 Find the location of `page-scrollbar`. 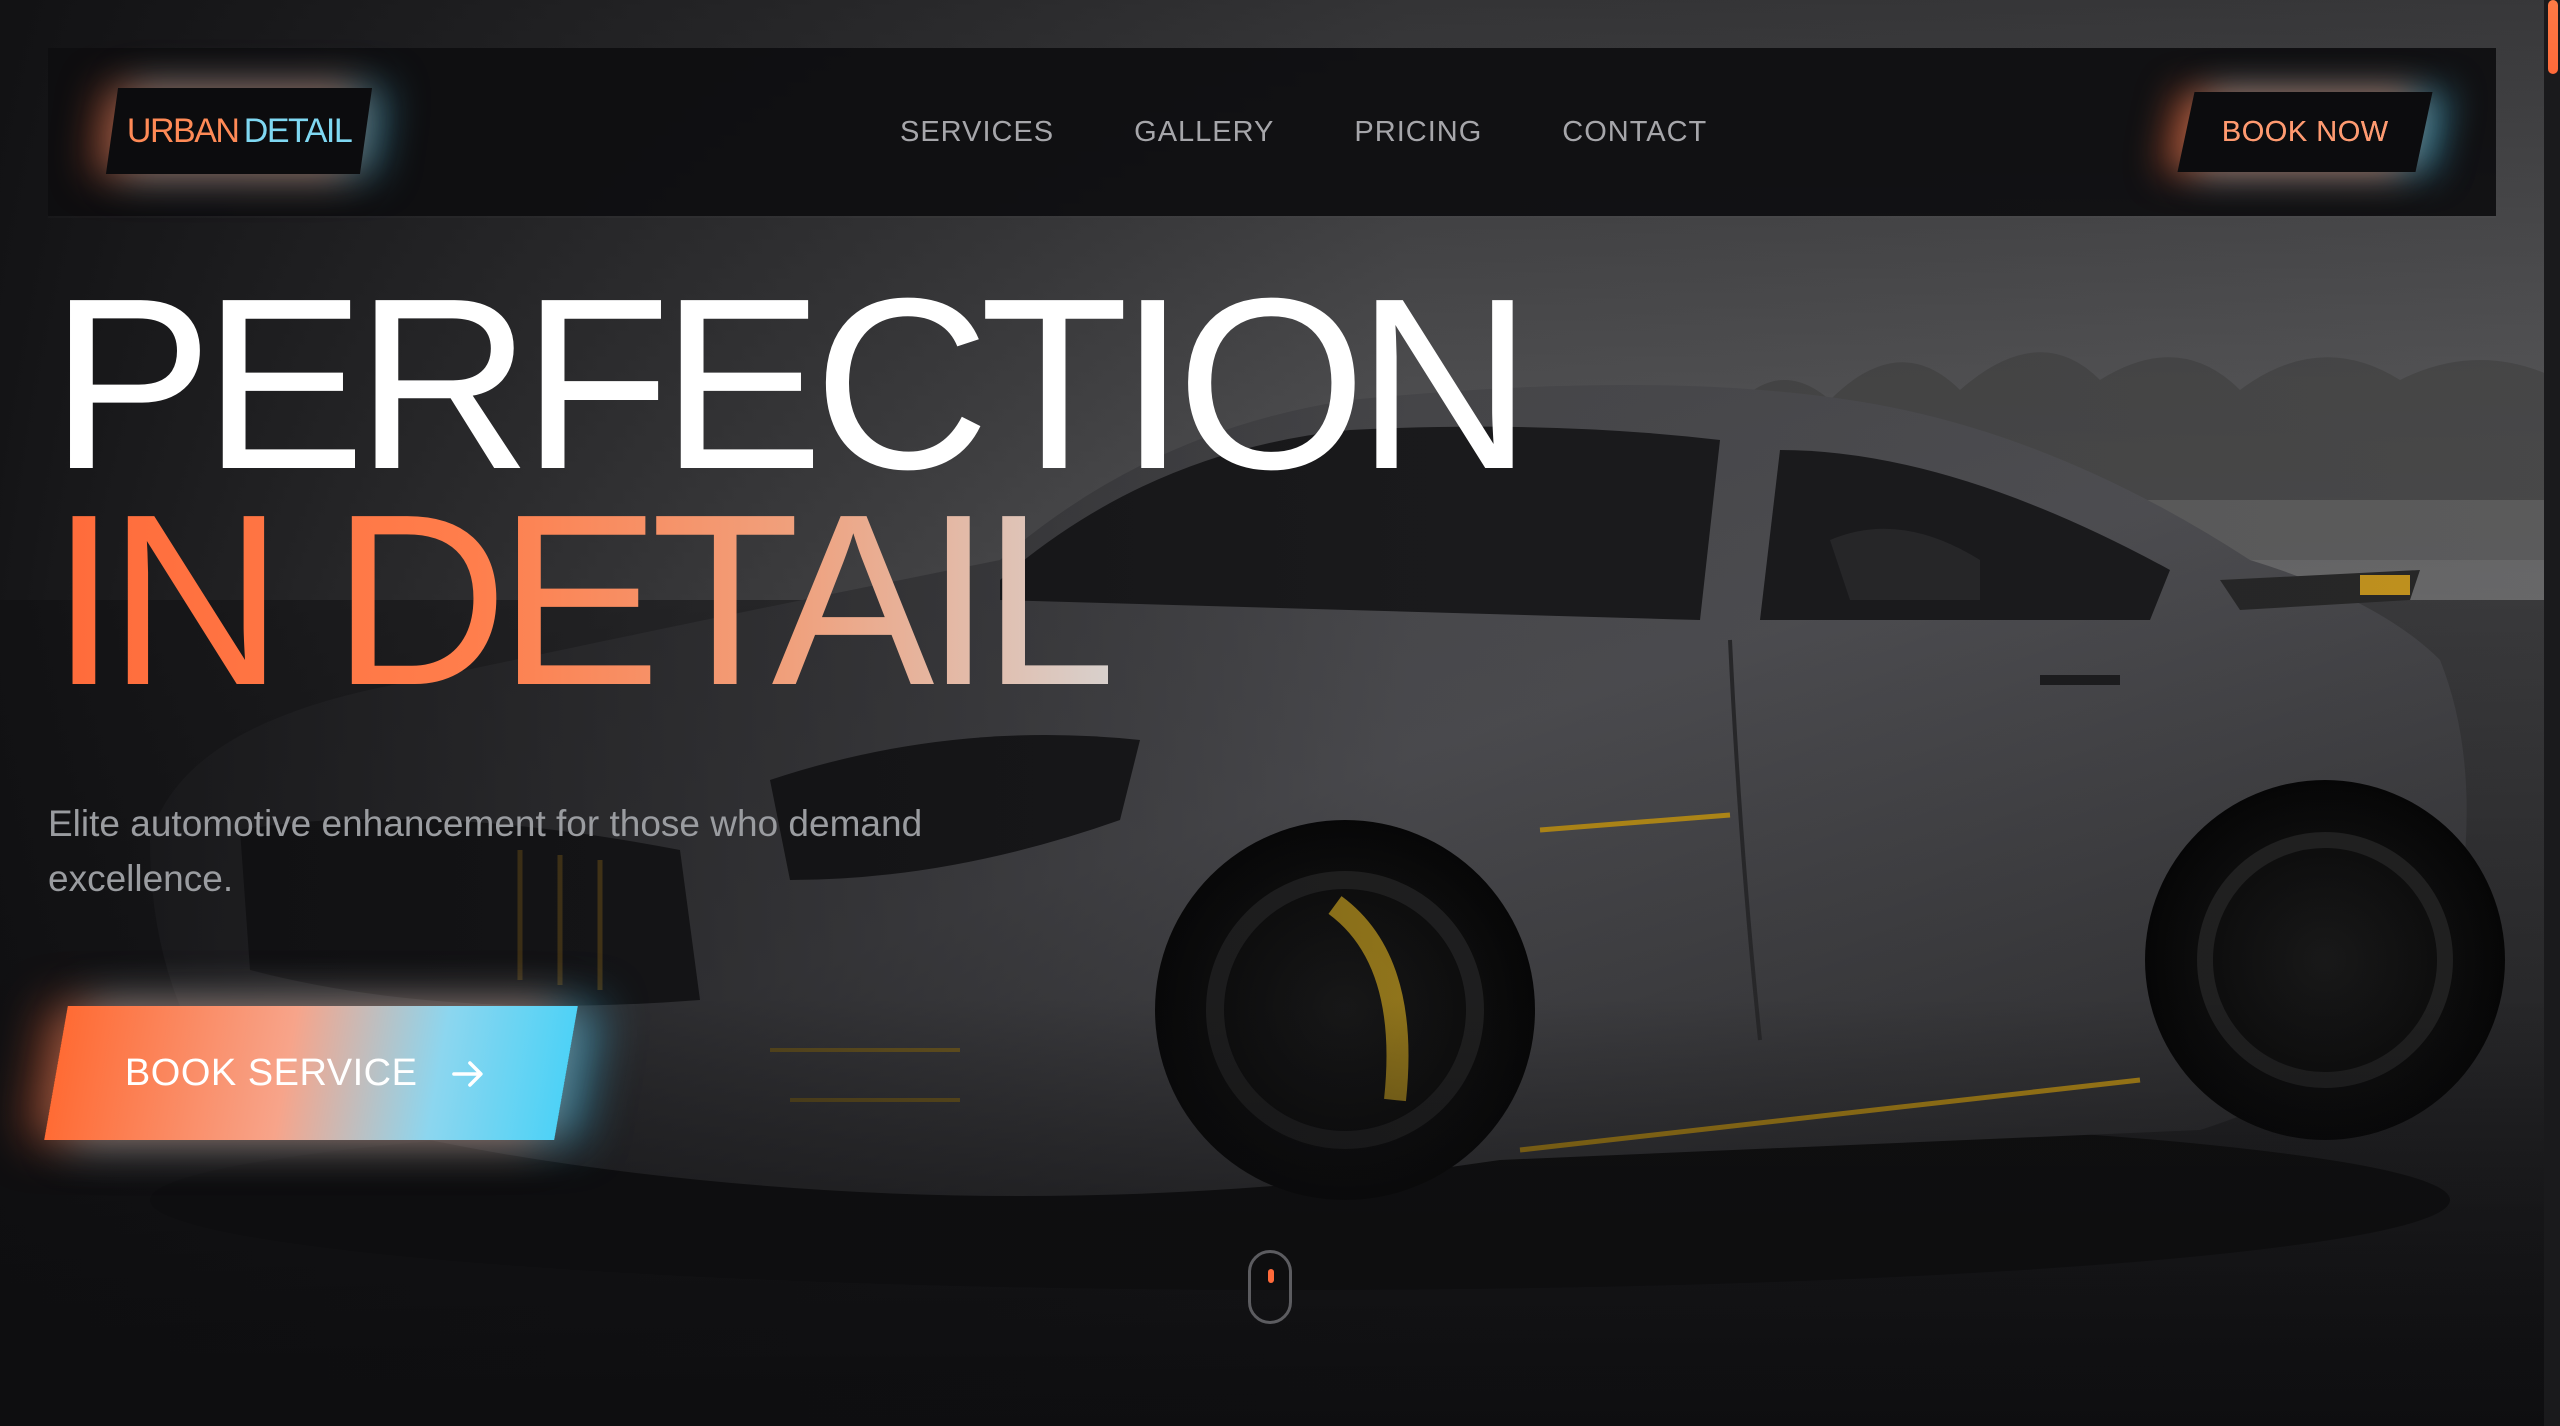

page-scrollbar is located at coordinates (2552, 713).